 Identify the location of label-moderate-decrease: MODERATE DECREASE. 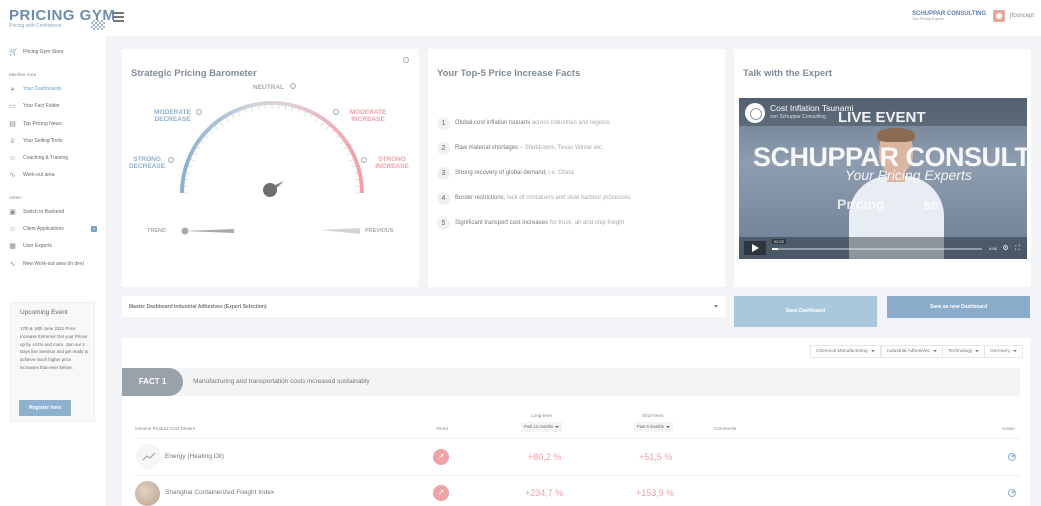
(172, 116).